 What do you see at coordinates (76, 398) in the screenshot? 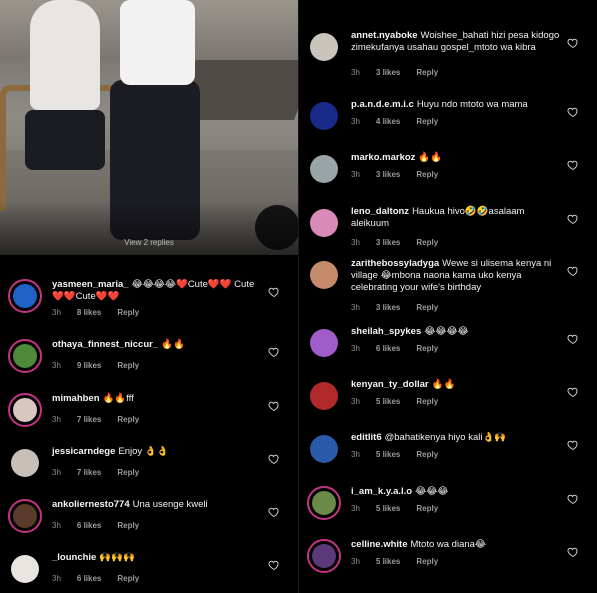
I see `comment-username: mimahben` at bounding box center [76, 398].